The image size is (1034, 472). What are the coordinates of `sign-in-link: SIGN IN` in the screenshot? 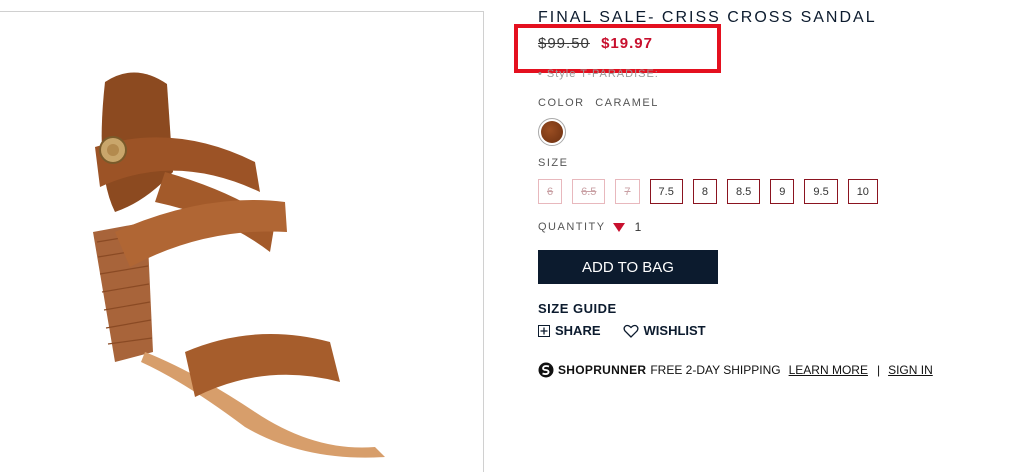 It's located at (910, 370).